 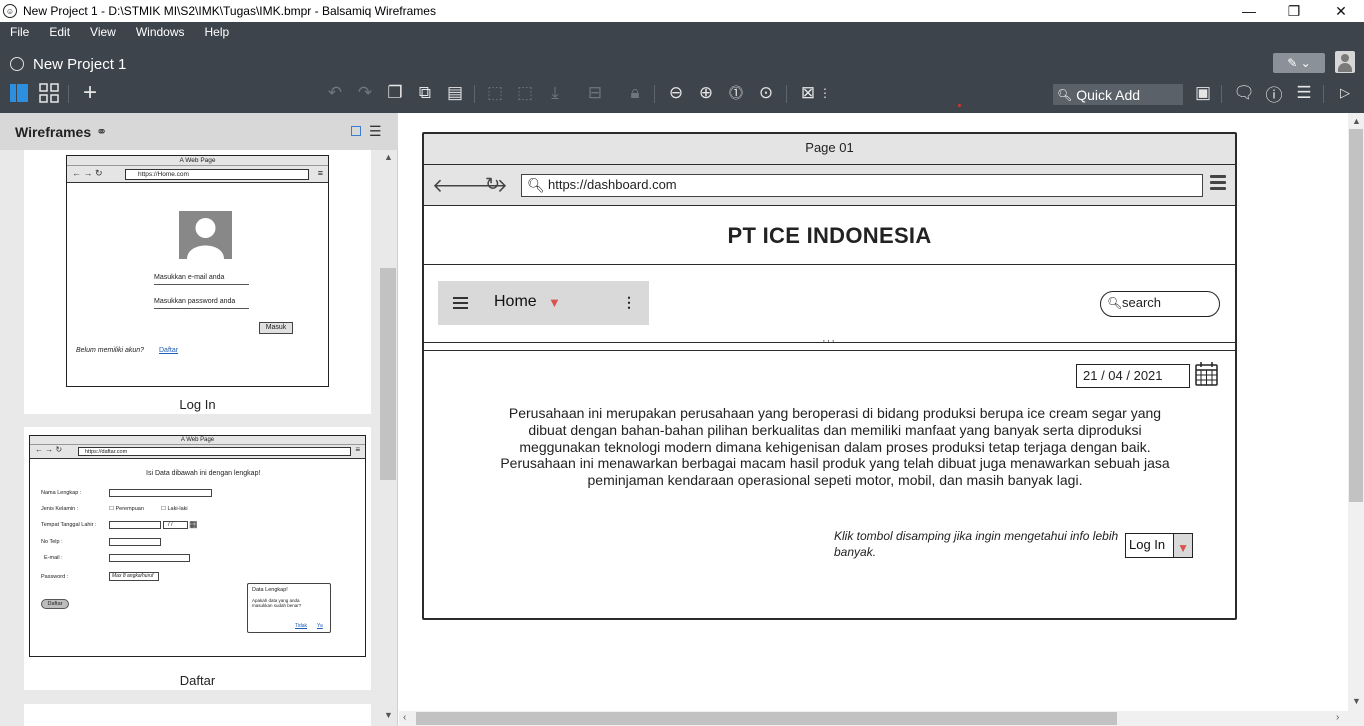 I want to click on canvas-vertical-scrollbar: ▲ ▼, so click(x=1356, y=412).